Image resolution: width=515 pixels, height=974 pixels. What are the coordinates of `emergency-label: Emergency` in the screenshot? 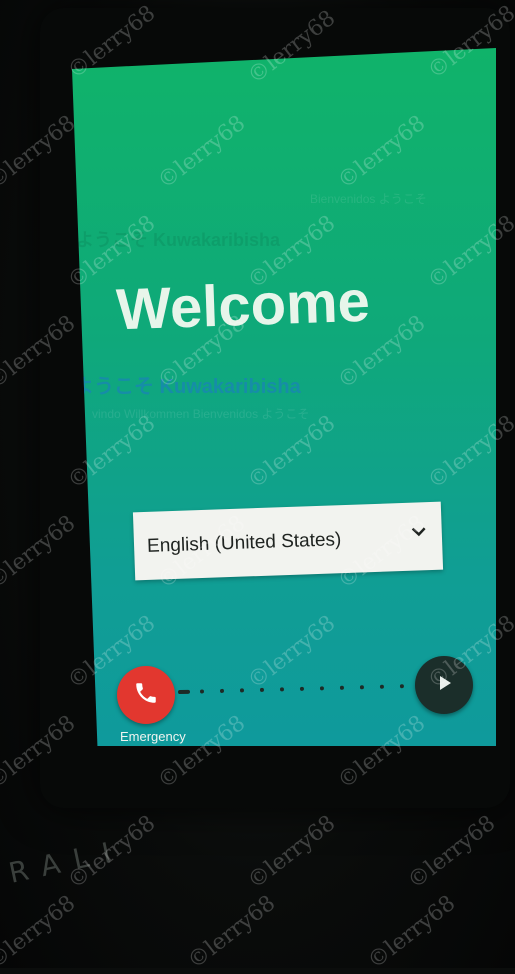 It's located at (153, 736).